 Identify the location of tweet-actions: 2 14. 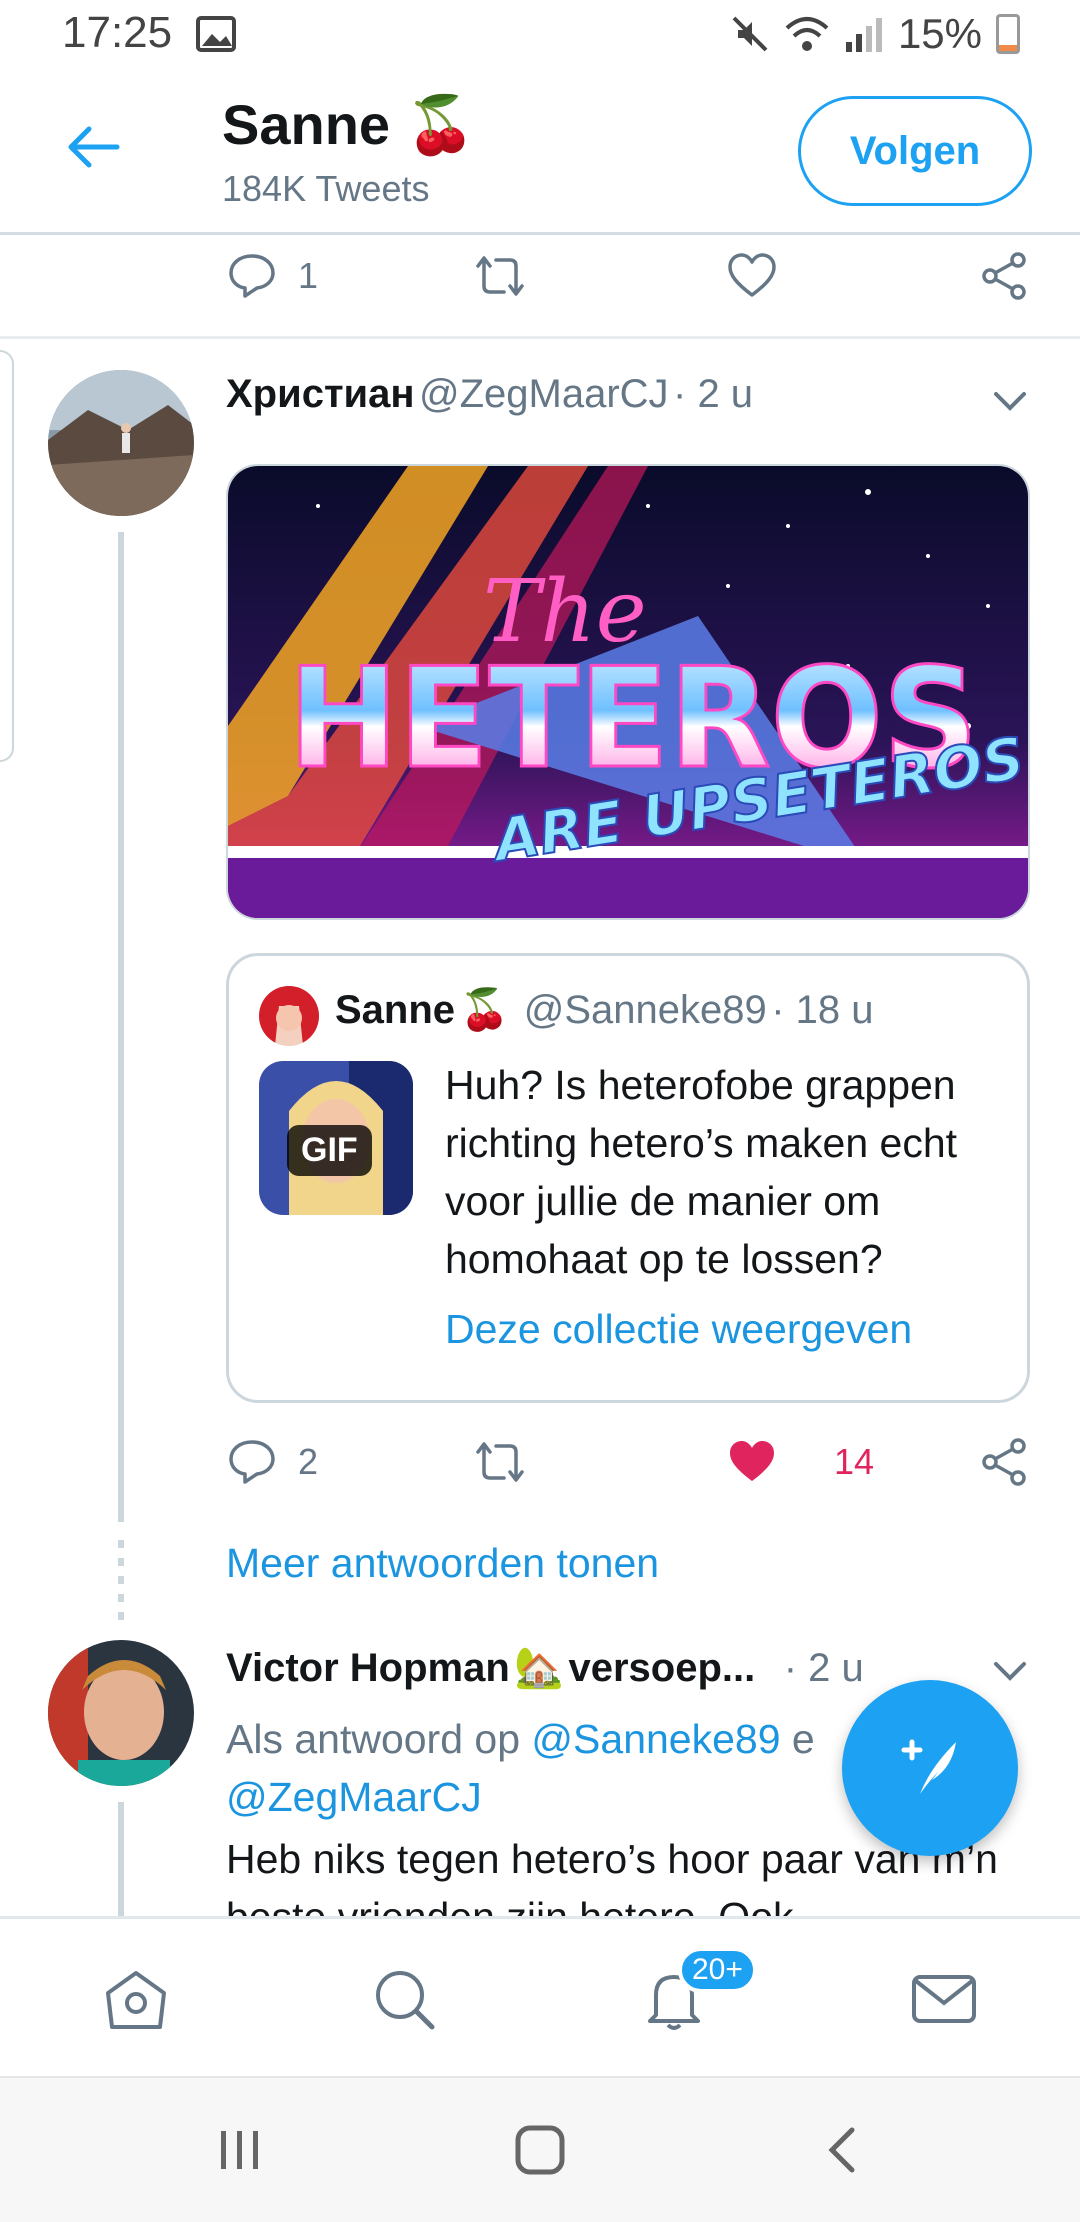
(540, 1462).